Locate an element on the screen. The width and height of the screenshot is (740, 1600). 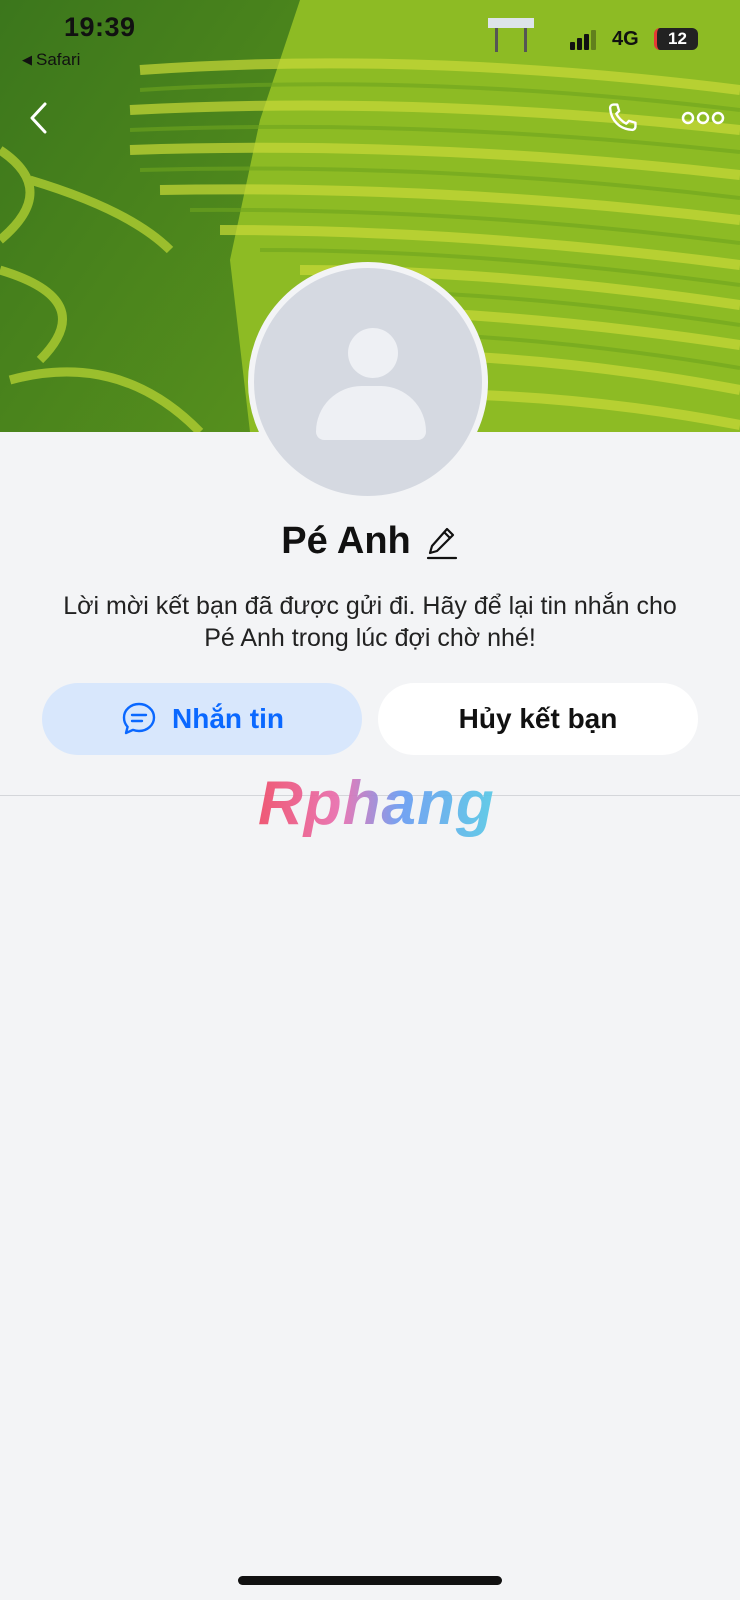
profile-name-row: Pé Anh is located at coordinates (370, 541).